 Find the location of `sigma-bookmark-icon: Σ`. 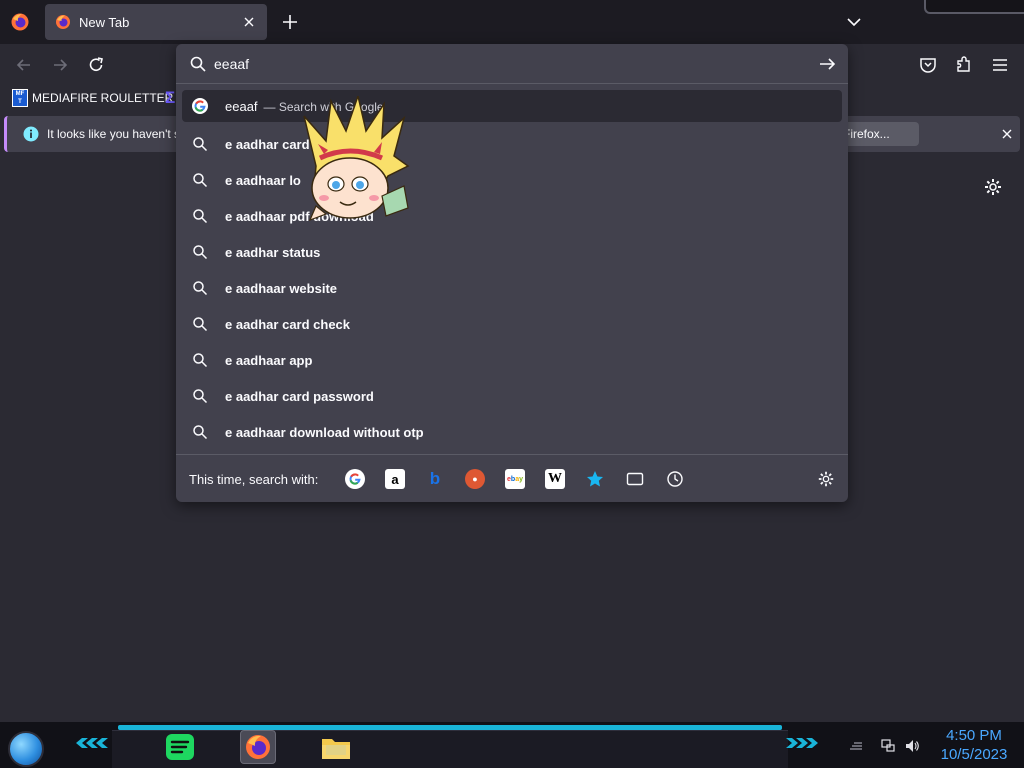

sigma-bookmark-icon: Σ is located at coordinates (170, 98).